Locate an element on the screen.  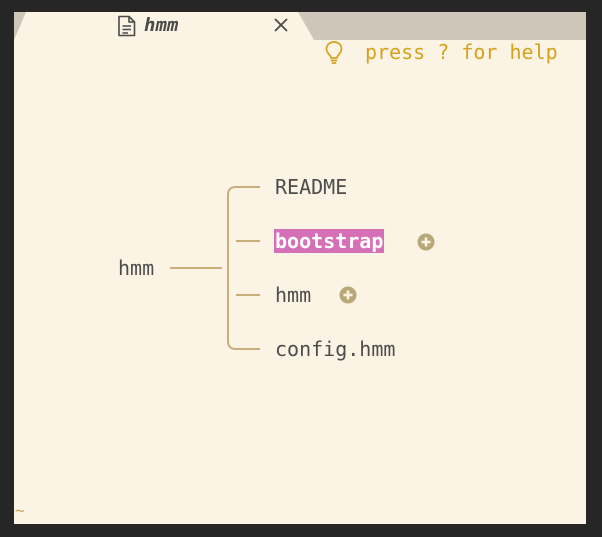
tree-node-hmm: hmm is located at coordinates (293, 295).